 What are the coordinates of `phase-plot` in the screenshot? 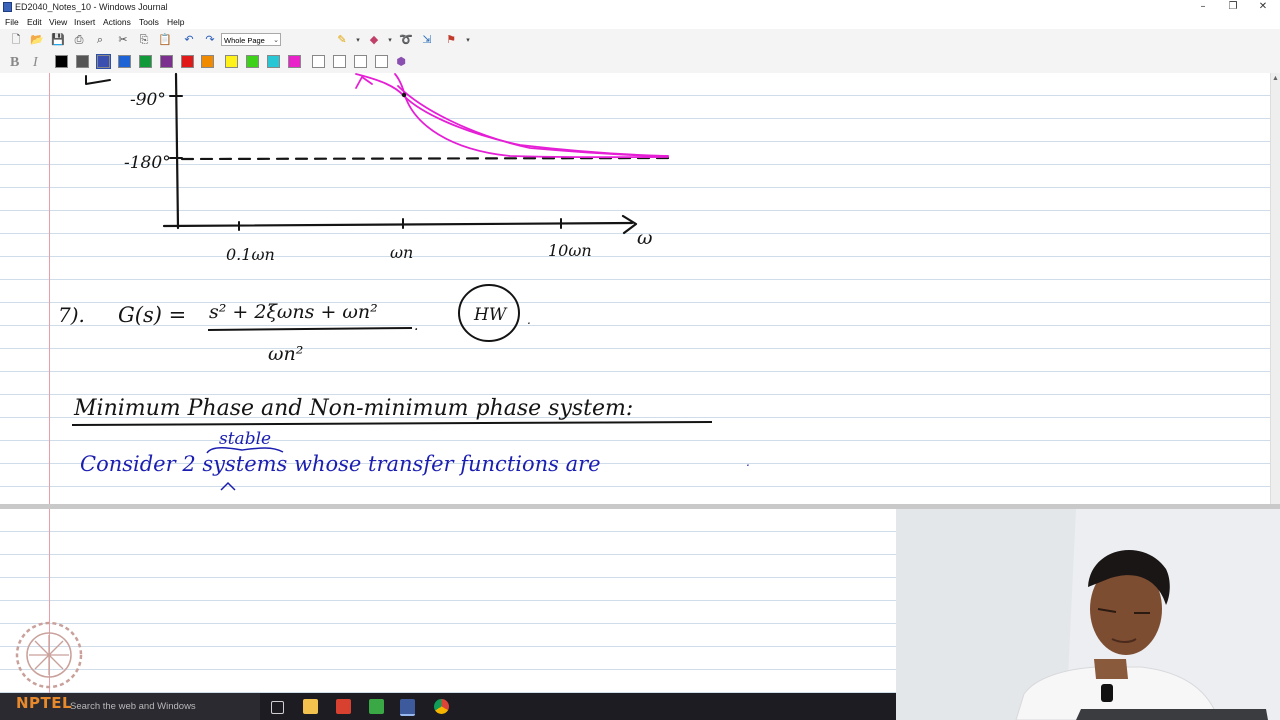 It's located at (377, 153).